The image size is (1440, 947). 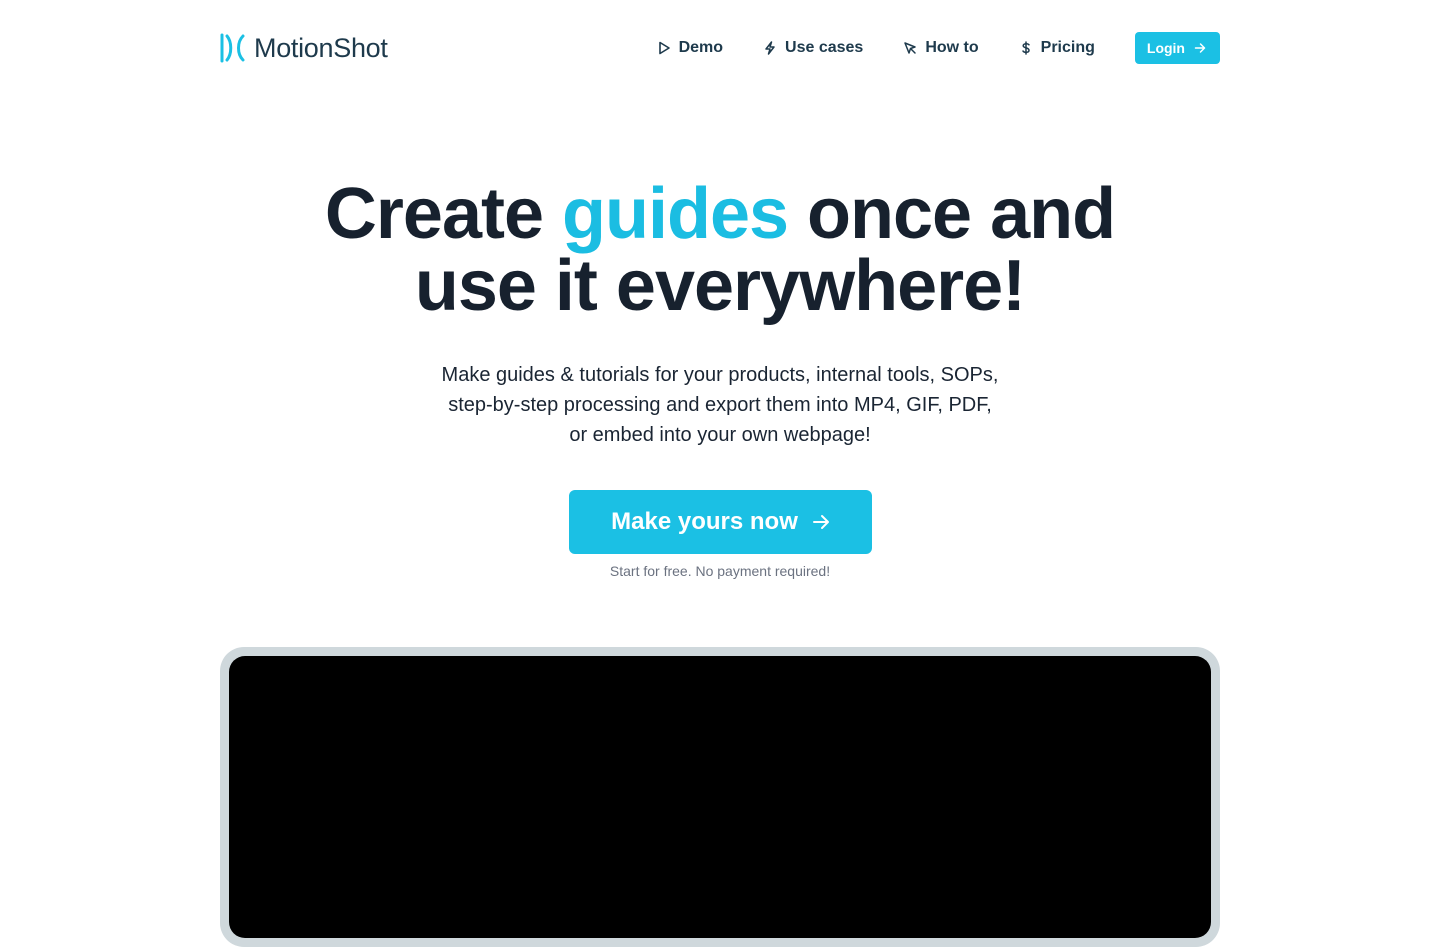 What do you see at coordinates (824, 47) in the screenshot?
I see `nav-item-label: Use cases` at bounding box center [824, 47].